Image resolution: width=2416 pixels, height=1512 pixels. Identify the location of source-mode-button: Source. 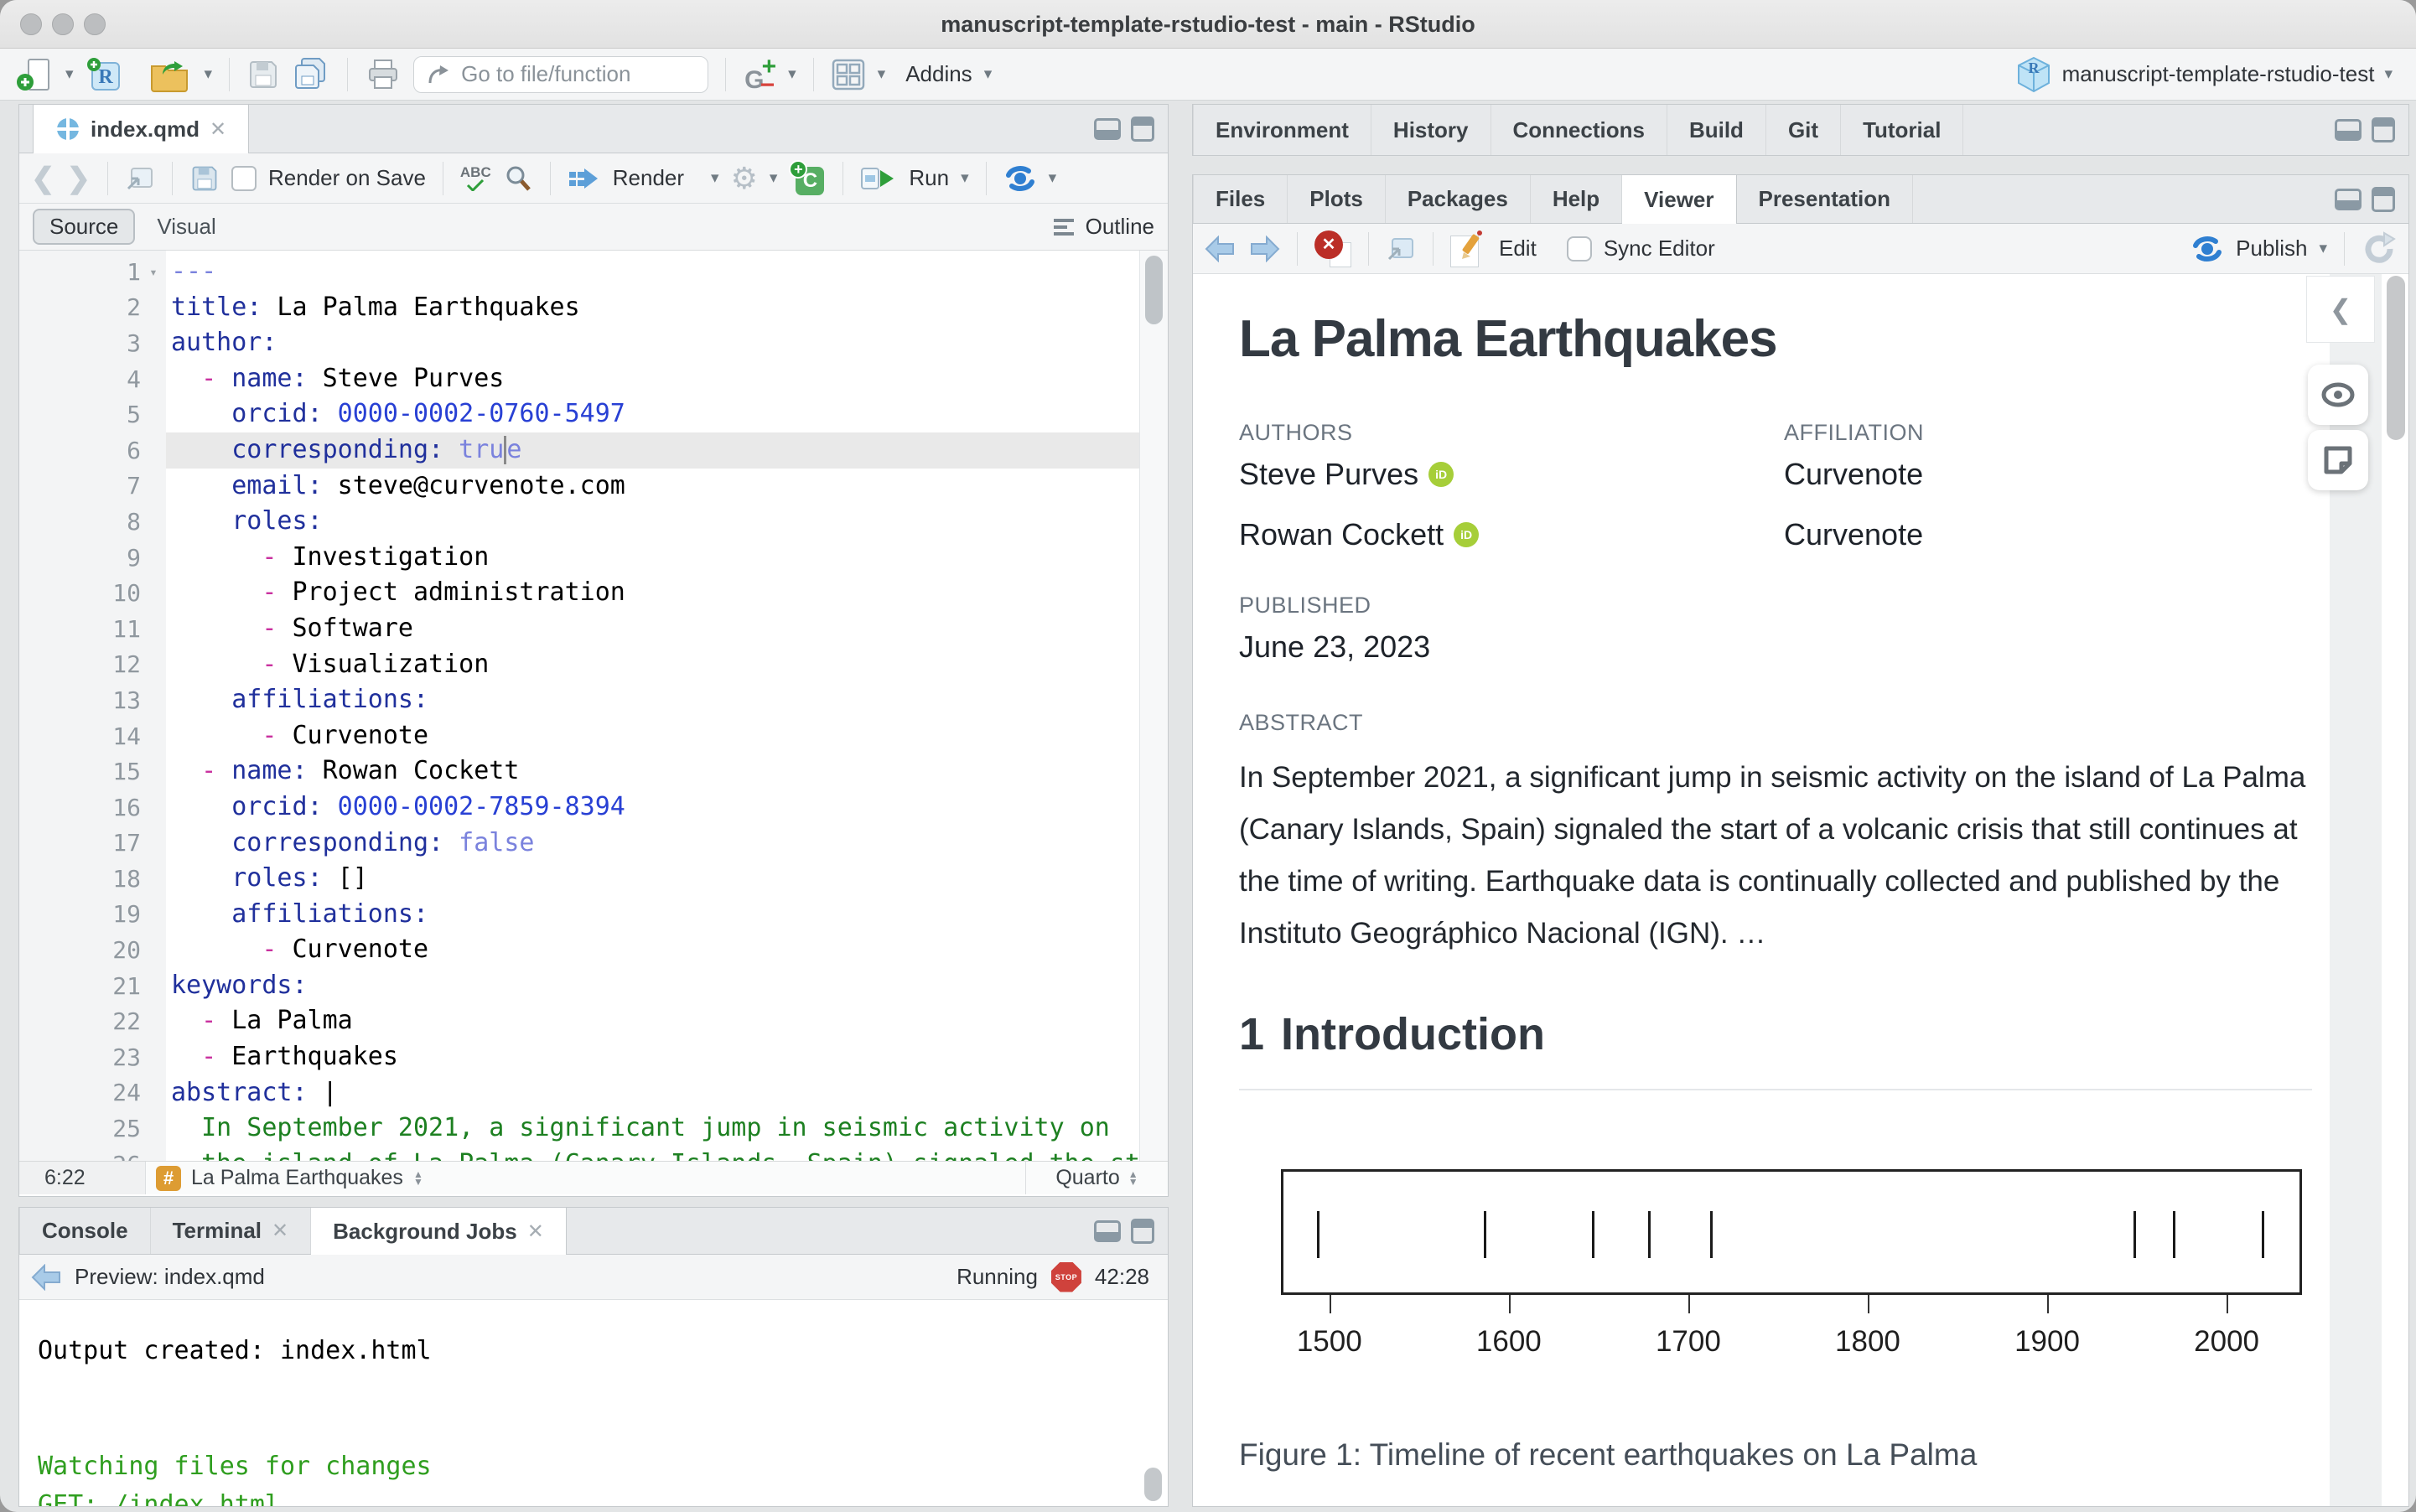
(85, 227).